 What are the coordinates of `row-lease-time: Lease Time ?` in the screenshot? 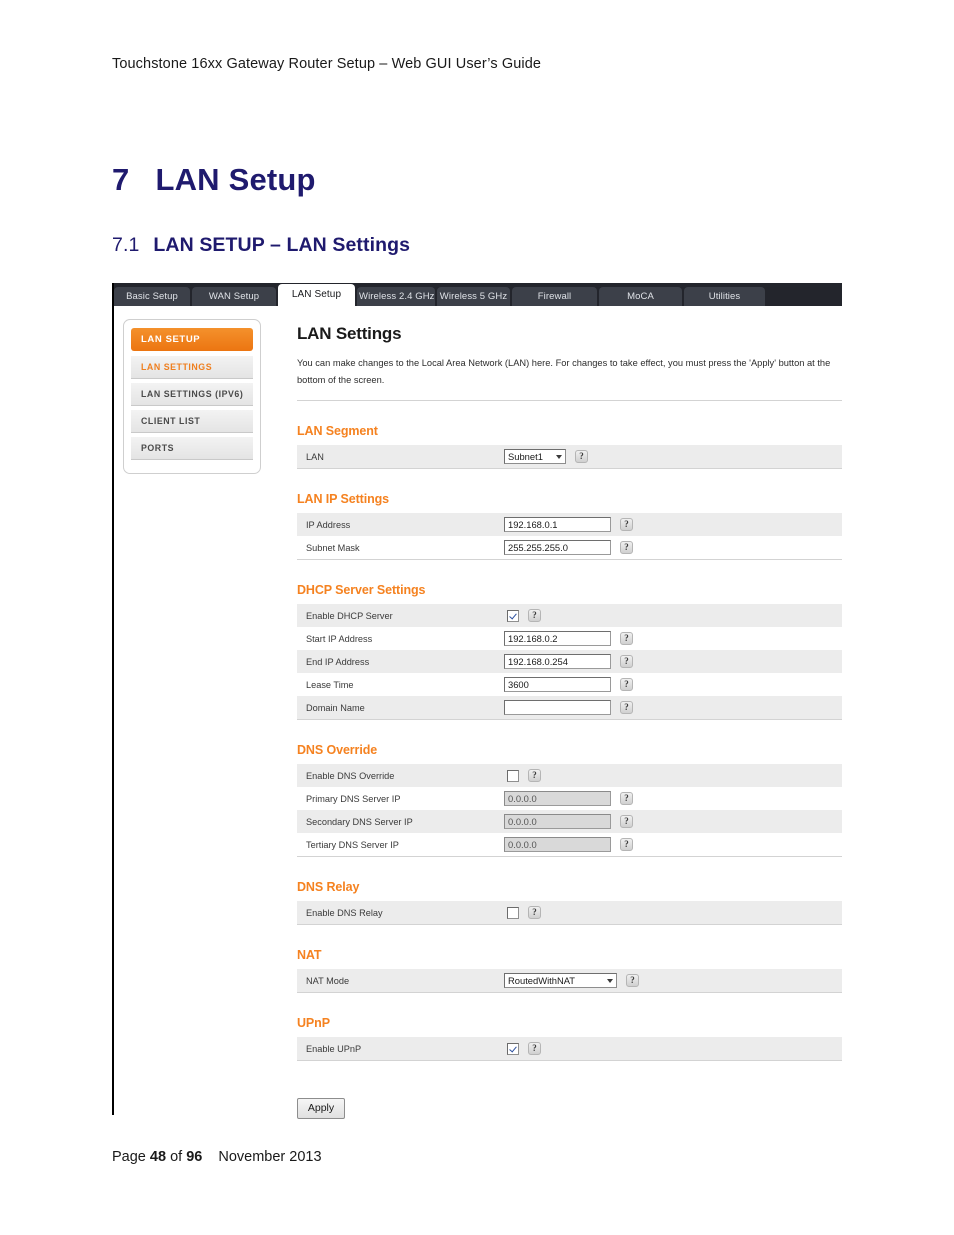 It's located at (569, 685).